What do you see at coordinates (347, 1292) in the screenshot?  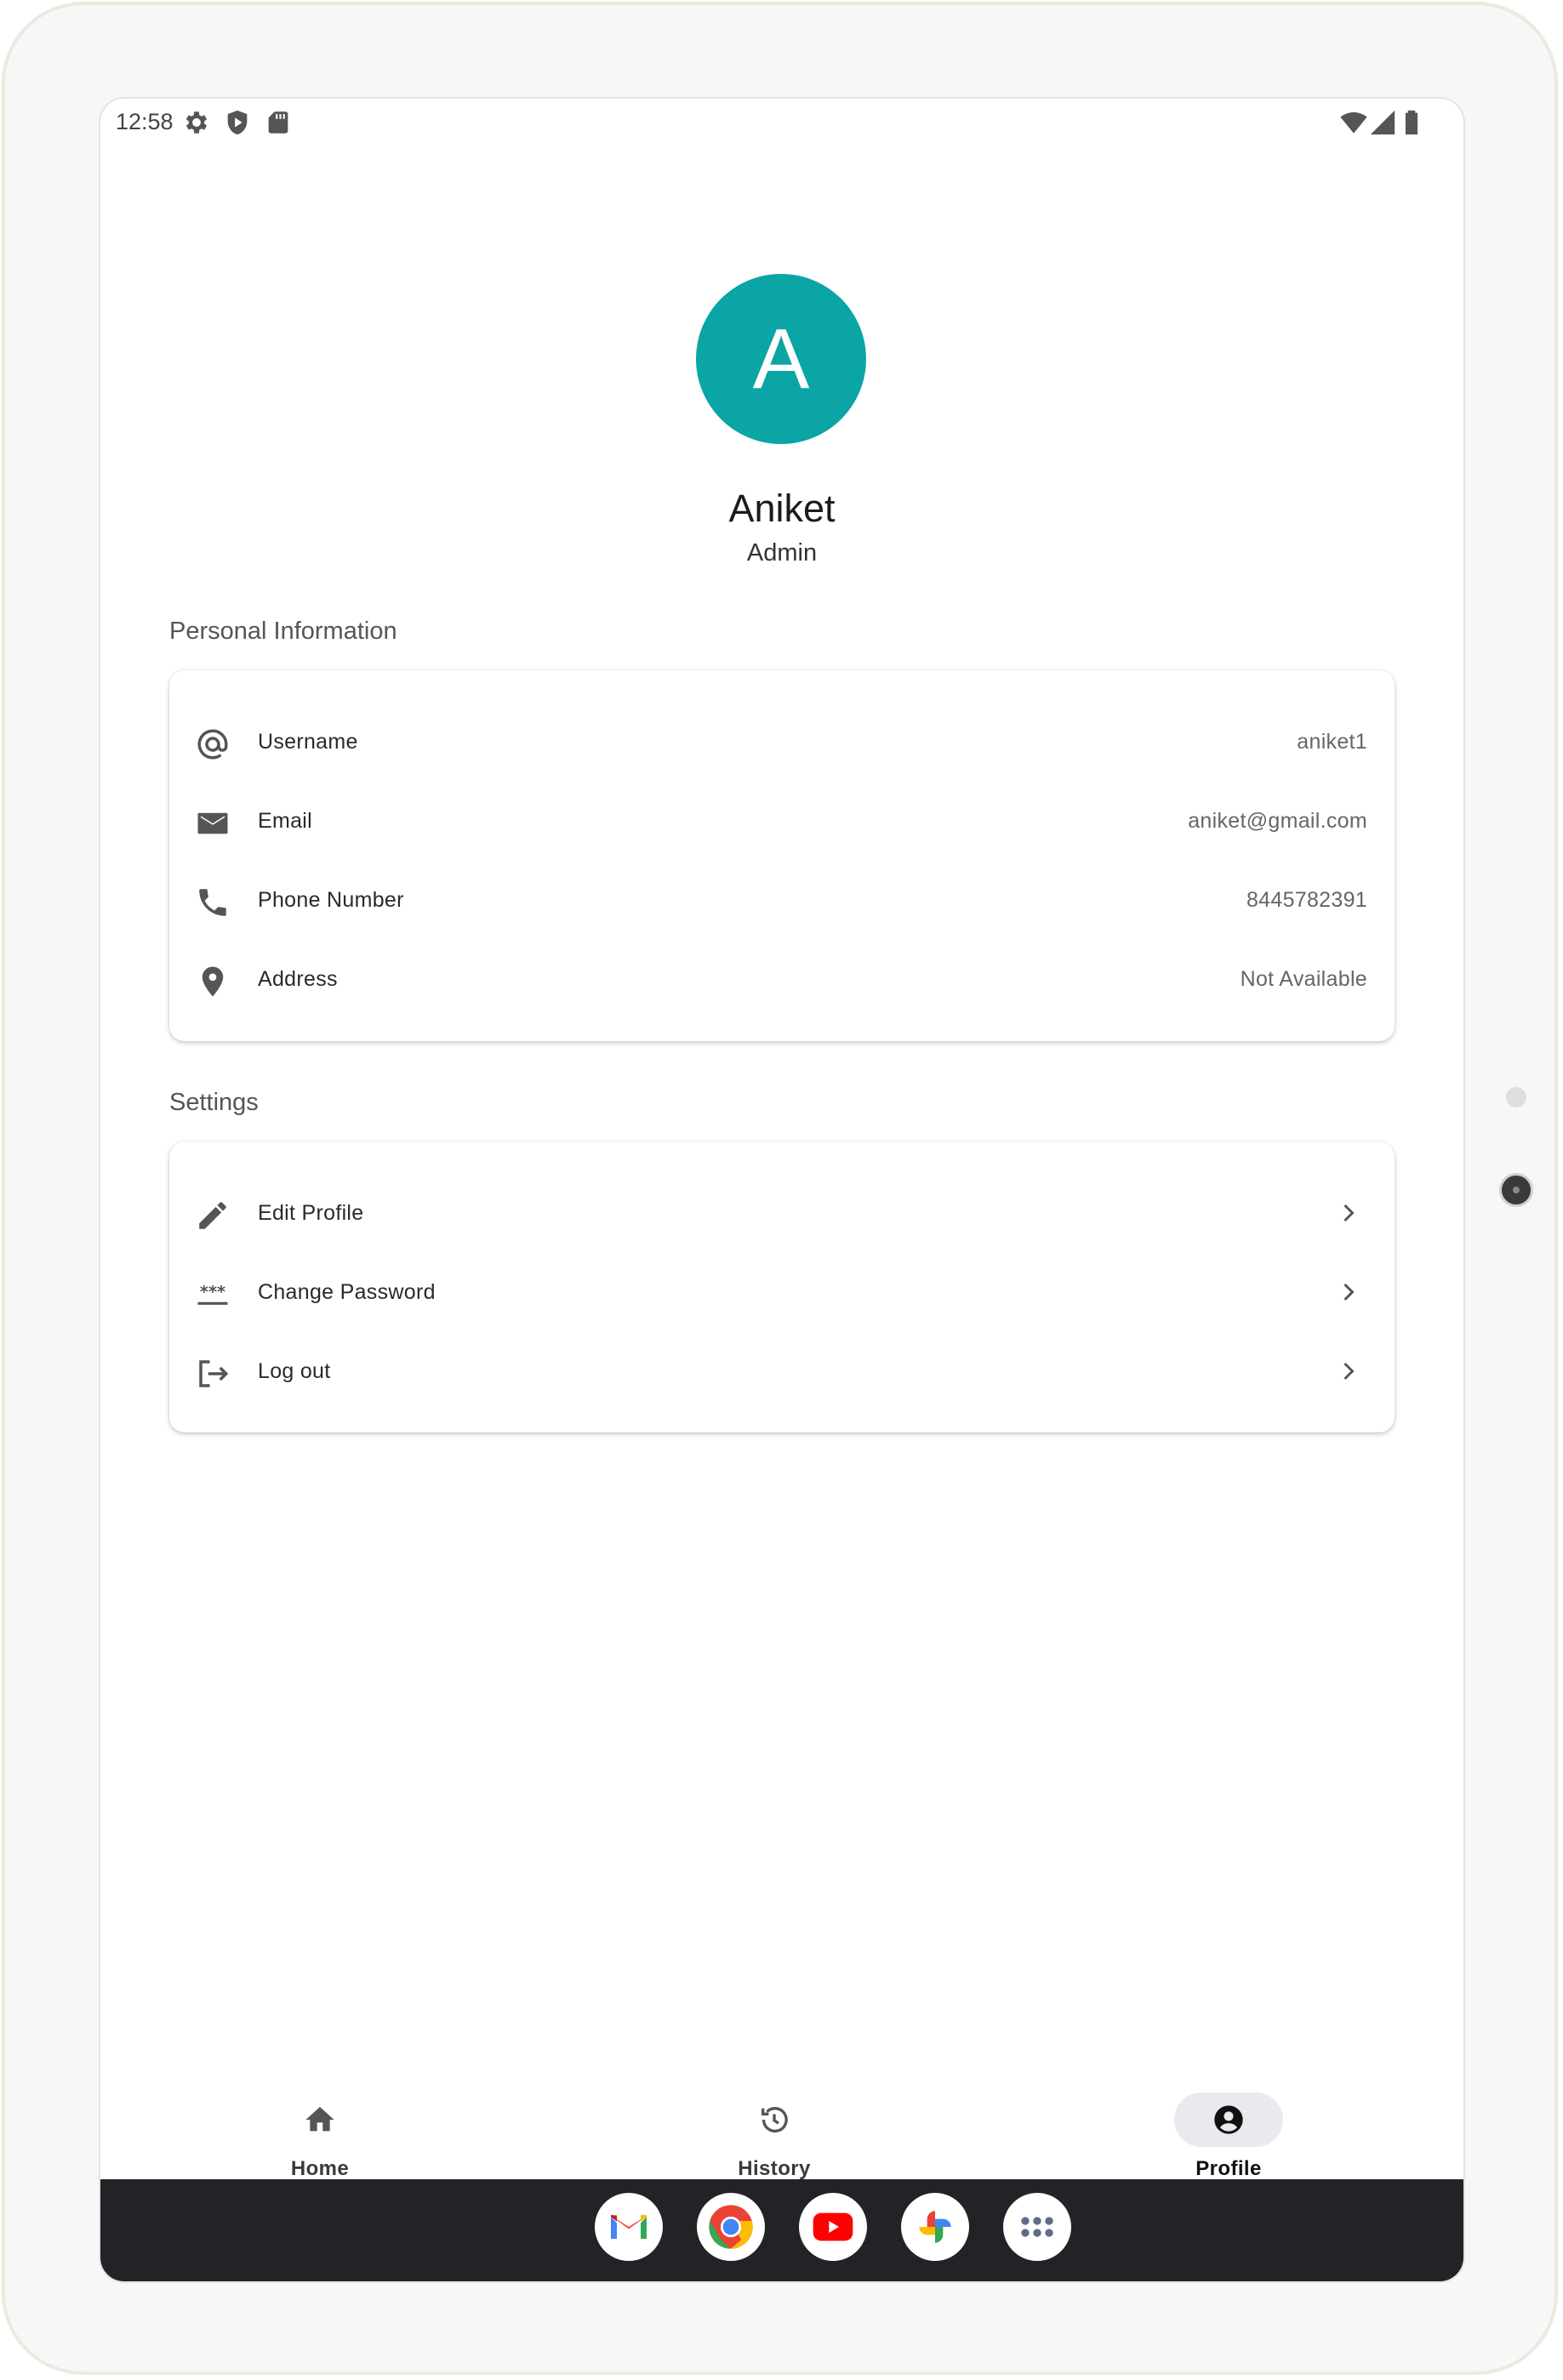 I see `settings-label: Change Password` at bounding box center [347, 1292].